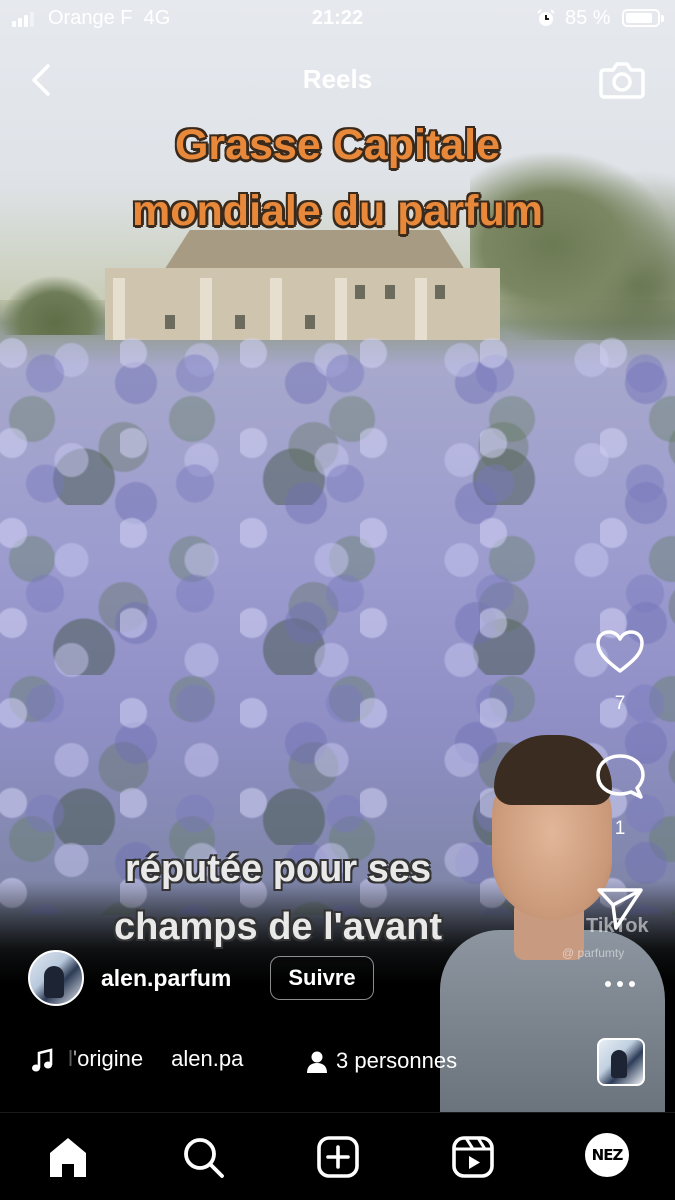 This screenshot has height=1200, width=675. I want to click on comment-button, so click(620, 776).